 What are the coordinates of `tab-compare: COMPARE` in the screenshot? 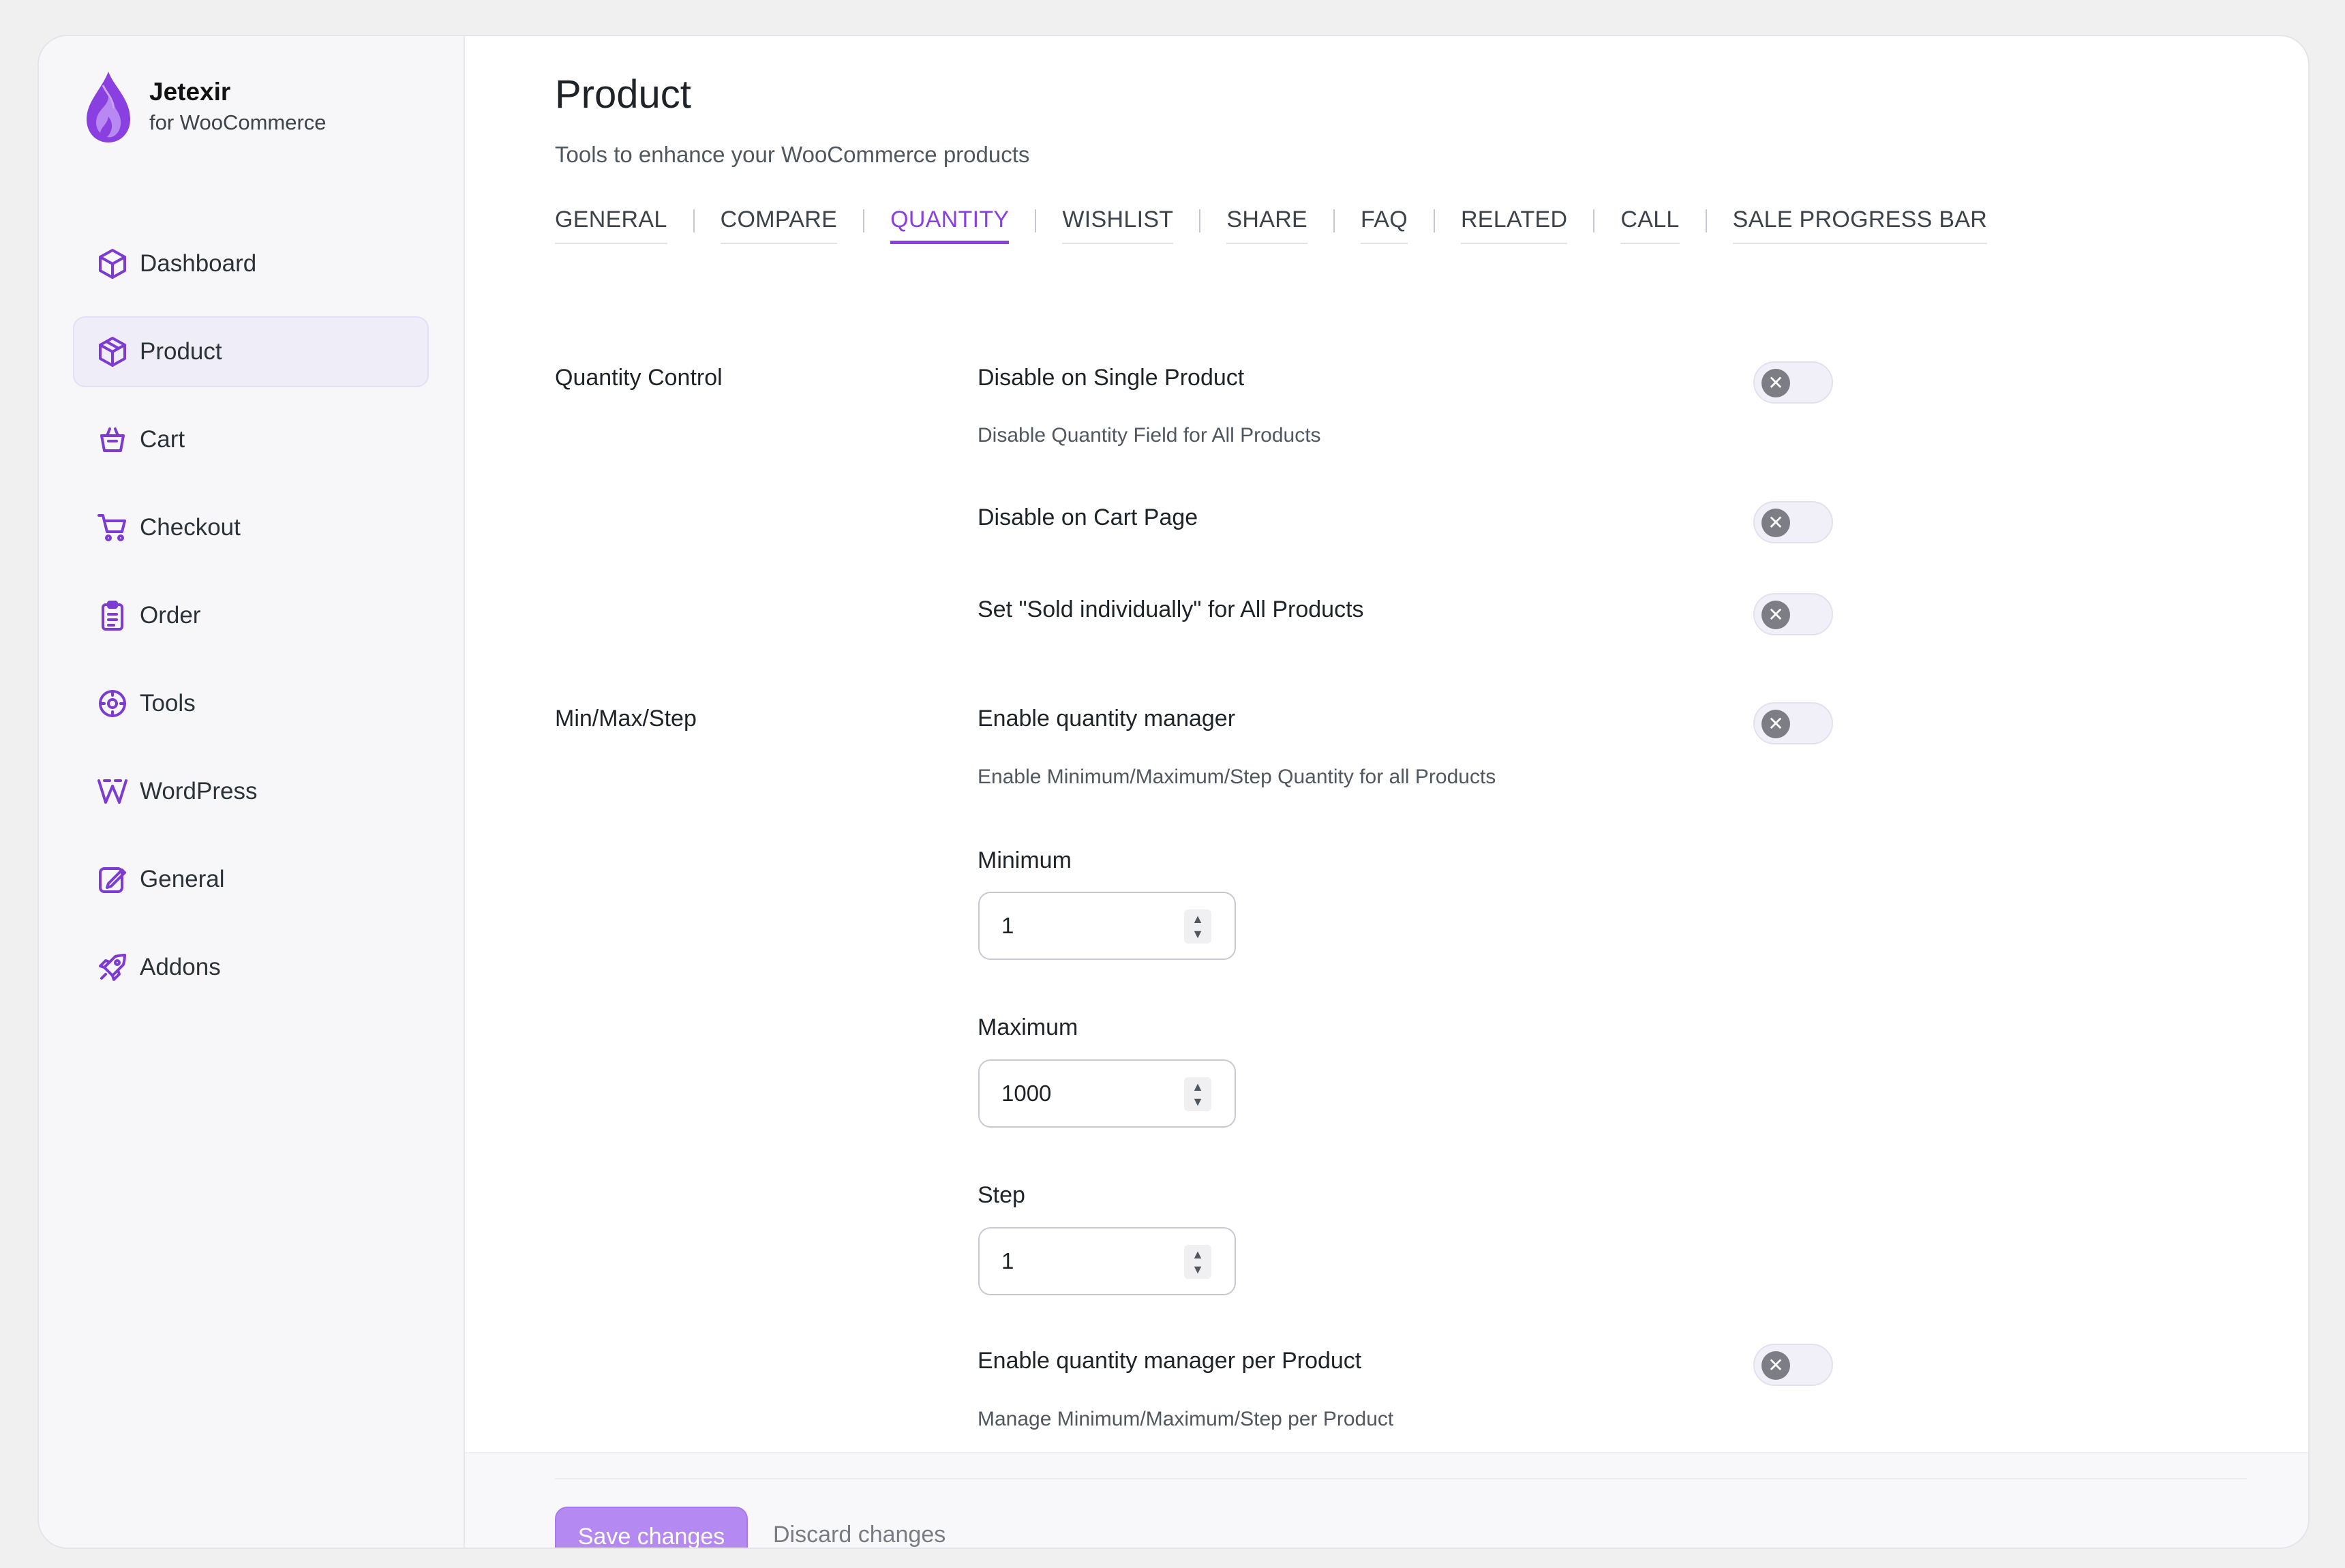 It's located at (779, 225).